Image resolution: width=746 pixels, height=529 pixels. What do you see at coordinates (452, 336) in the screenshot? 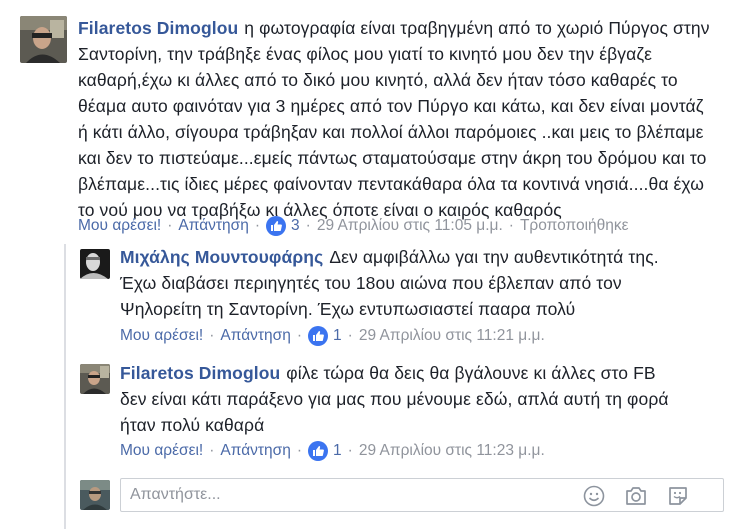
I see `timestamp: 29 Απριλίου στις 11:21 μ.μ.` at bounding box center [452, 336].